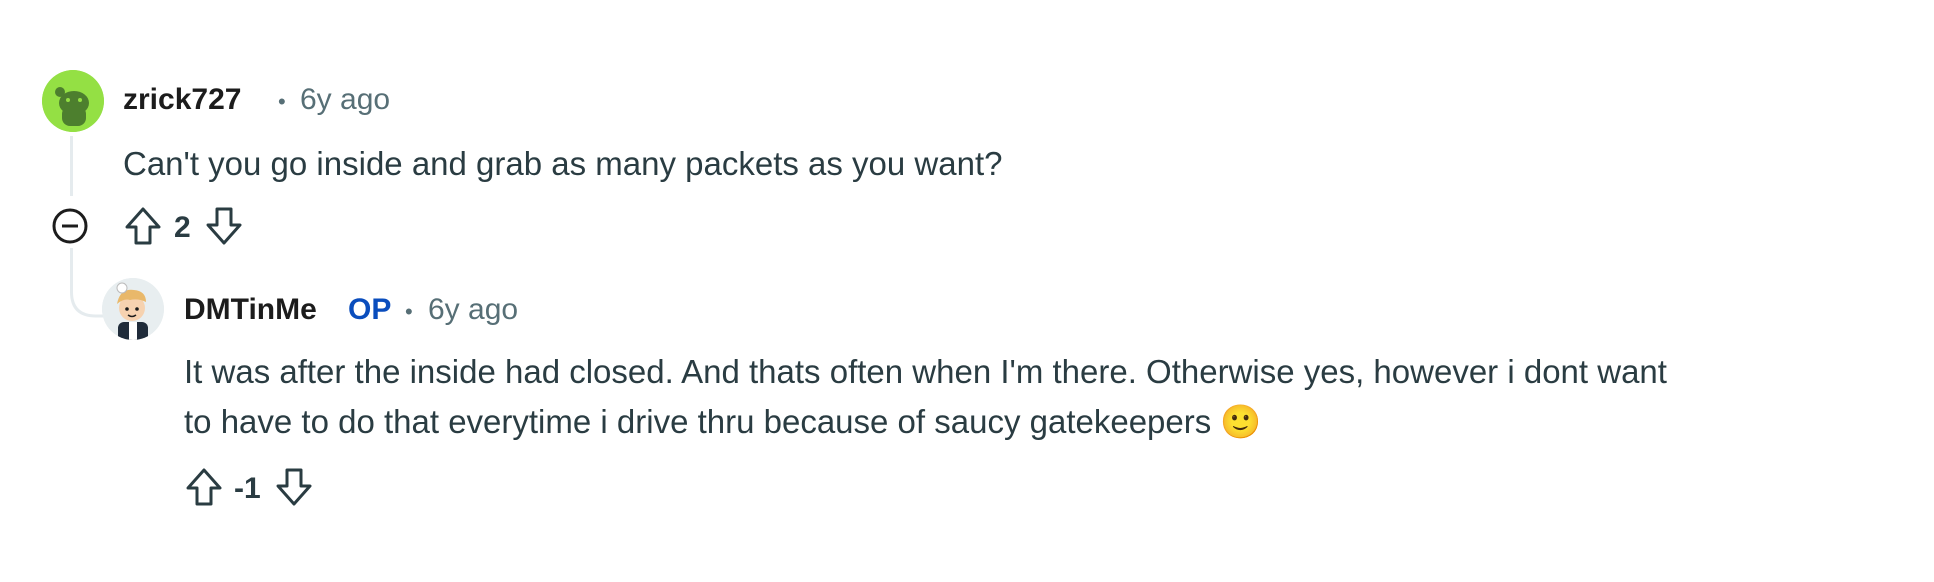  What do you see at coordinates (247, 488) in the screenshot?
I see `vote-count: -1` at bounding box center [247, 488].